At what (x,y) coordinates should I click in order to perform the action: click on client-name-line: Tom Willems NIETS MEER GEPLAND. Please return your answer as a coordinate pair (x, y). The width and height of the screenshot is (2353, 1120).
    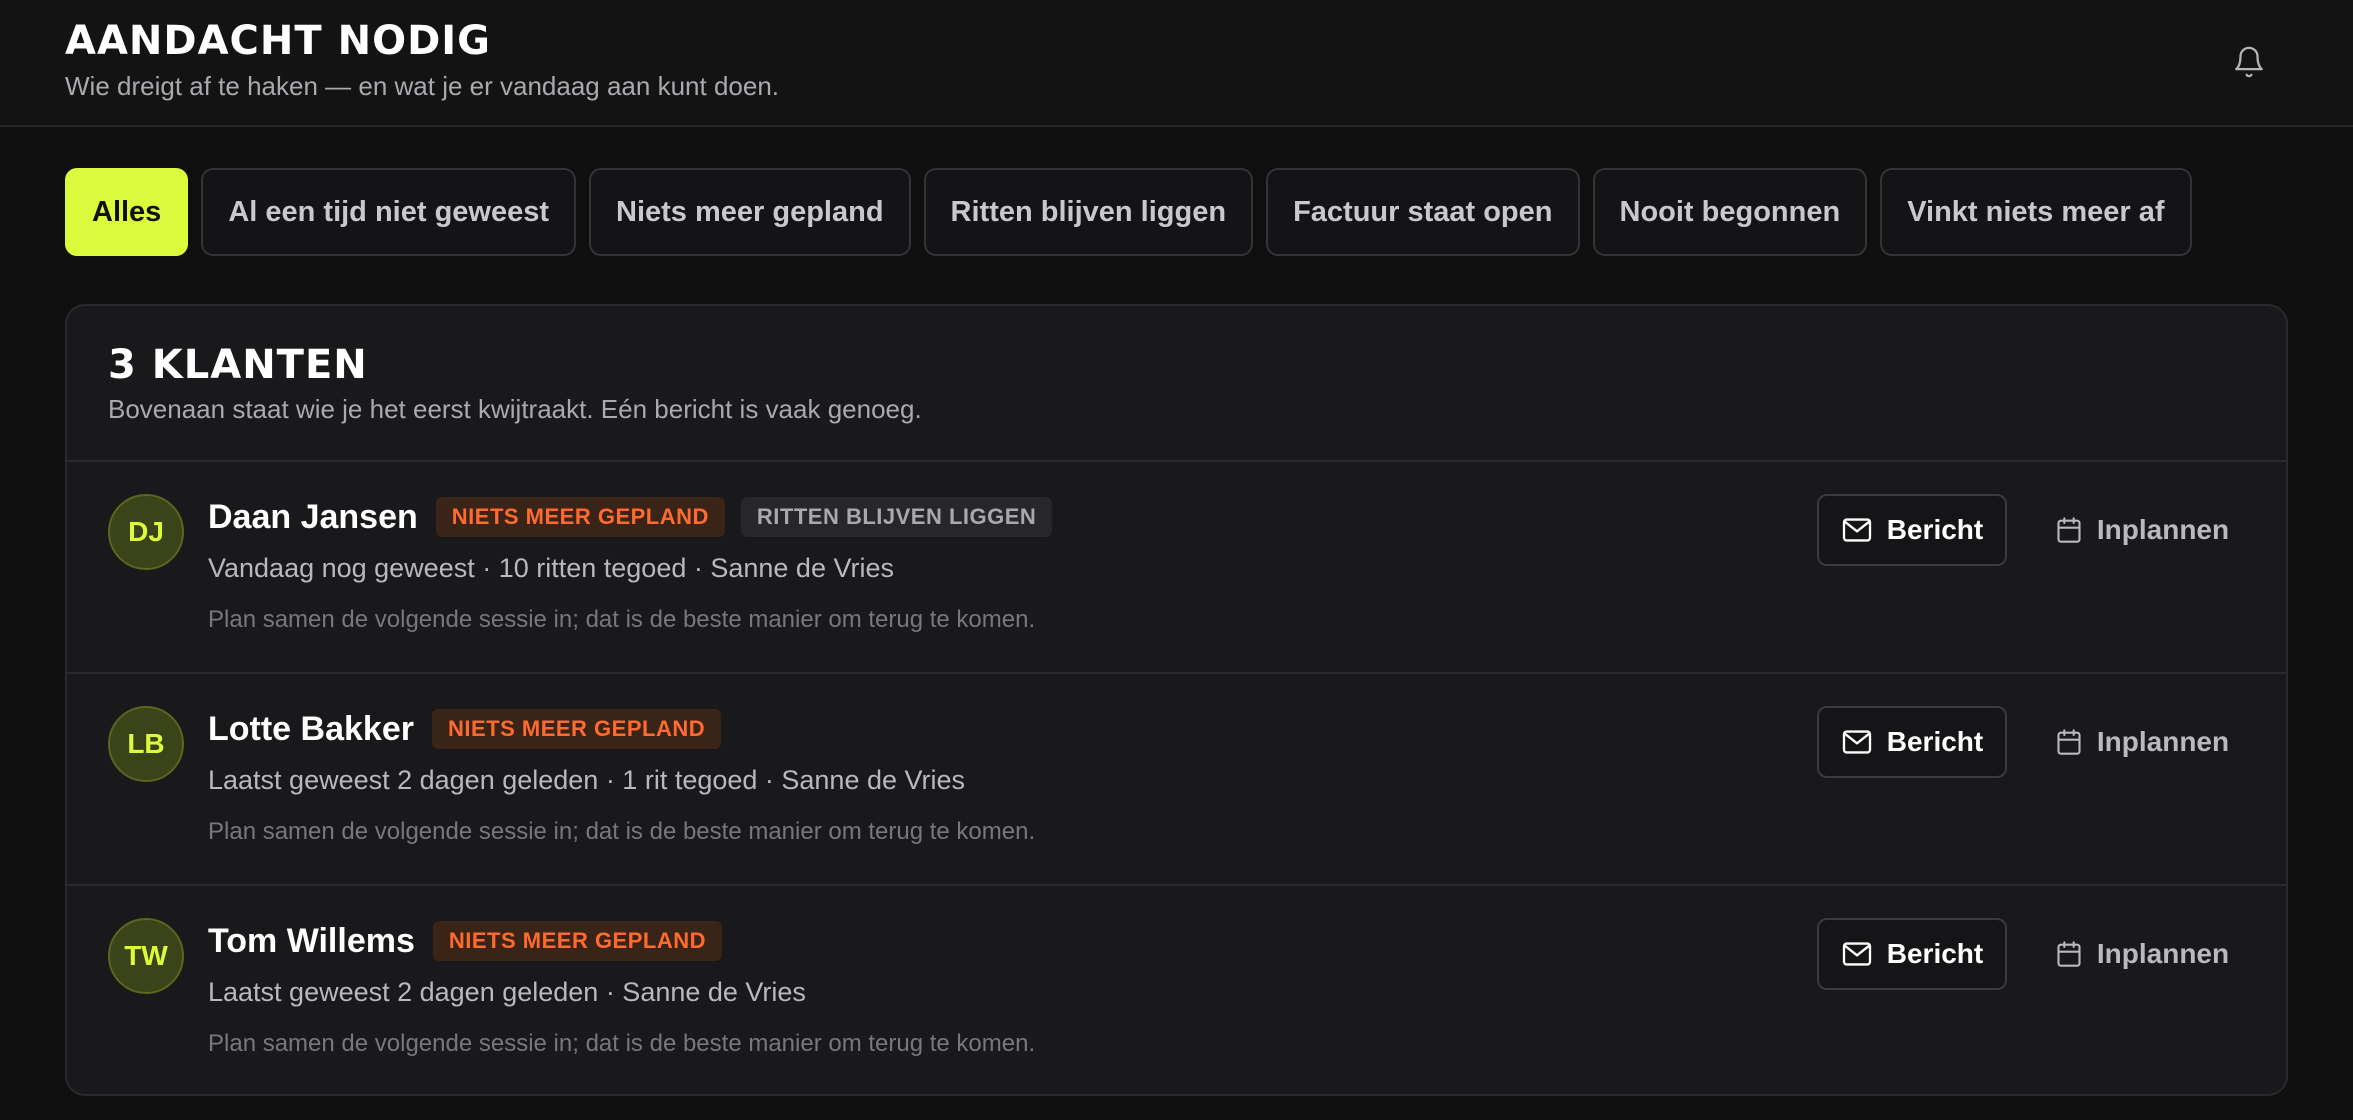
    Looking at the image, I should click on (465, 941).